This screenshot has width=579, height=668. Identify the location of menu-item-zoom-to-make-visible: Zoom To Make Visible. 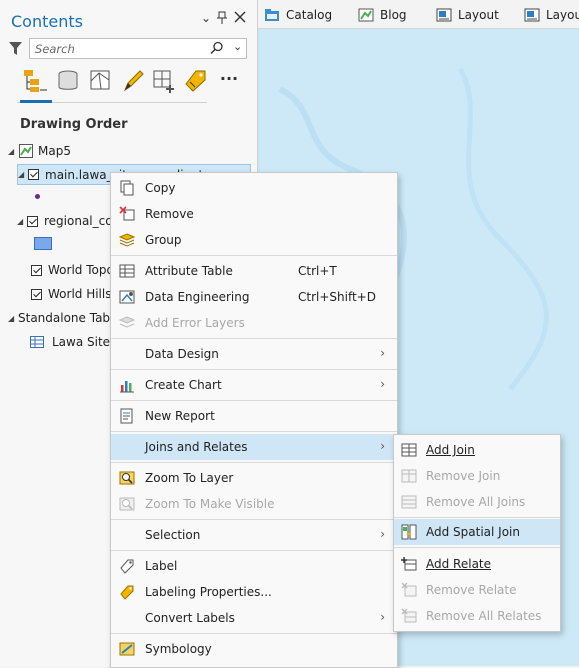
(254, 504).